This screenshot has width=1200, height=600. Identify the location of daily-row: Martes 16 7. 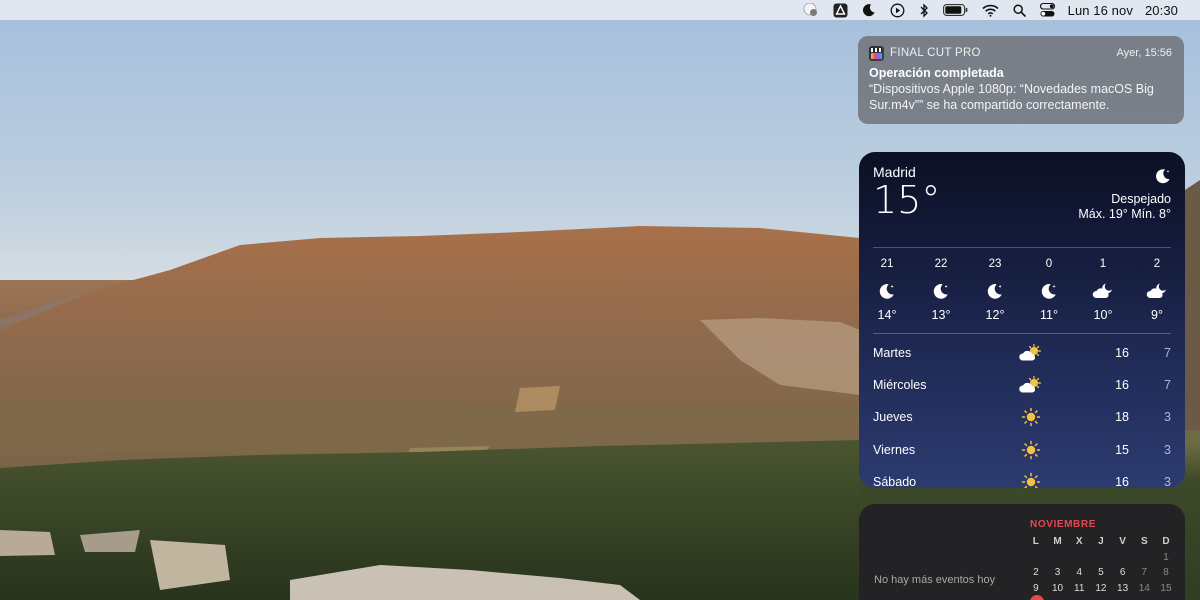
(1022, 353).